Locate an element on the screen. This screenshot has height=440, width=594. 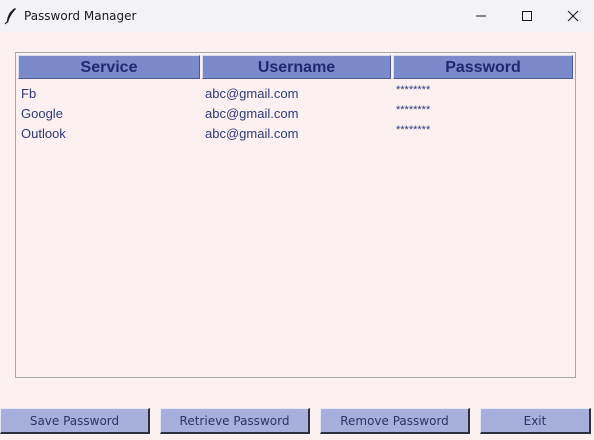
window-title: Password Manager is located at coordinates (80, 16).